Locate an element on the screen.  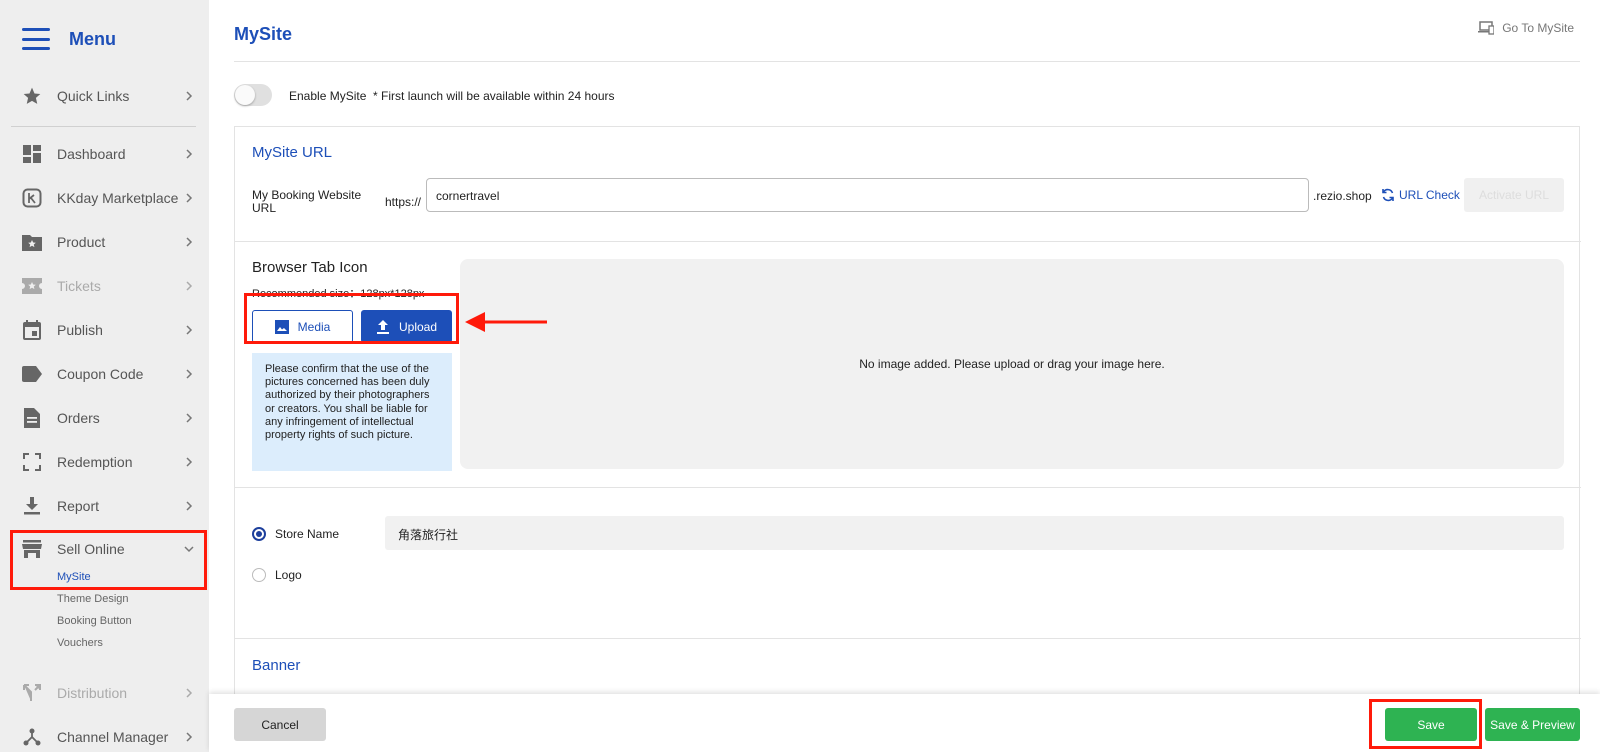
url-input: cornertravel is located at coordinates (867, 195).